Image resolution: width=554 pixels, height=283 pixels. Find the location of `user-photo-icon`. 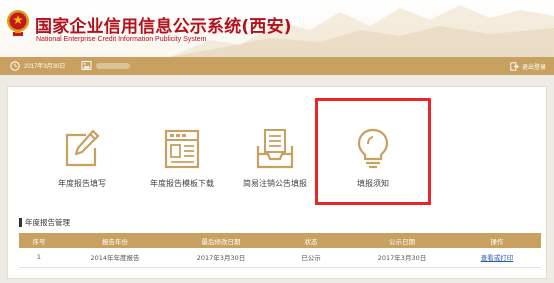

user-photo-icon is located at coordinates (86, 65).